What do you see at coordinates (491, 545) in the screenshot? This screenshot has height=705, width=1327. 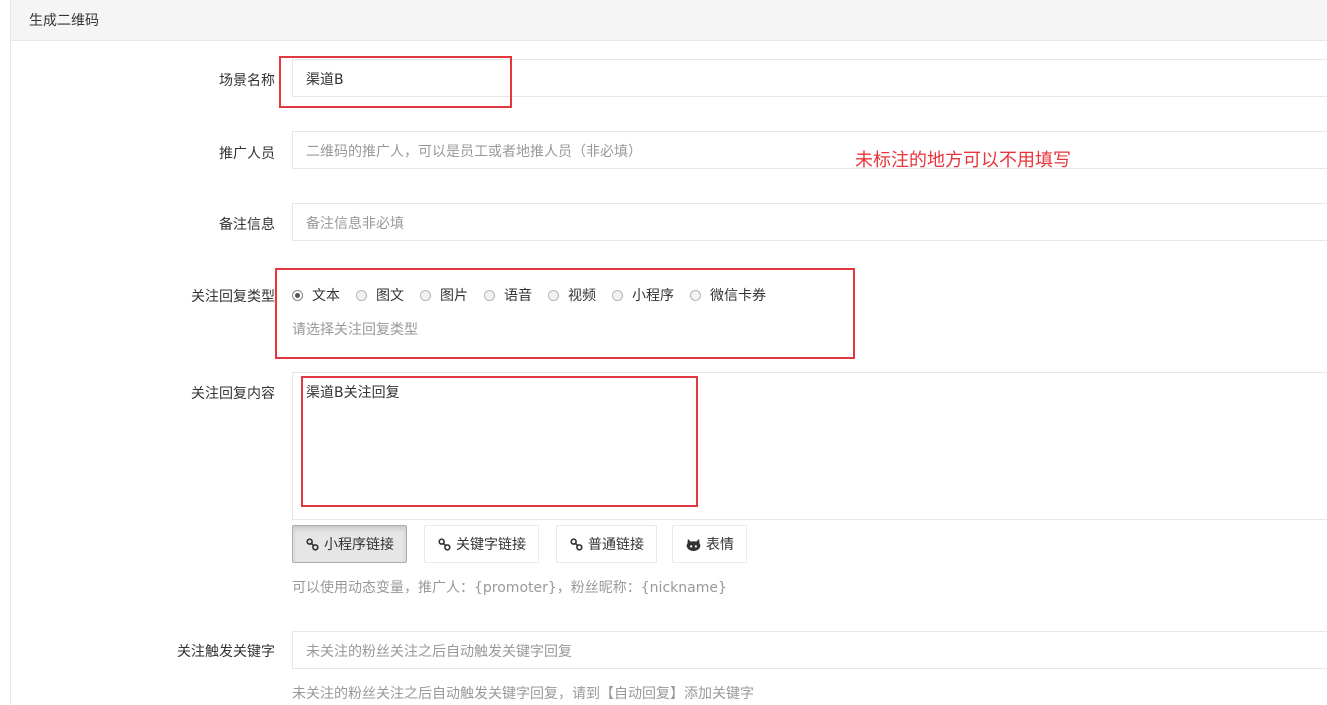 I see `button-label: 关键字链接` at bounding box center [491, 545].